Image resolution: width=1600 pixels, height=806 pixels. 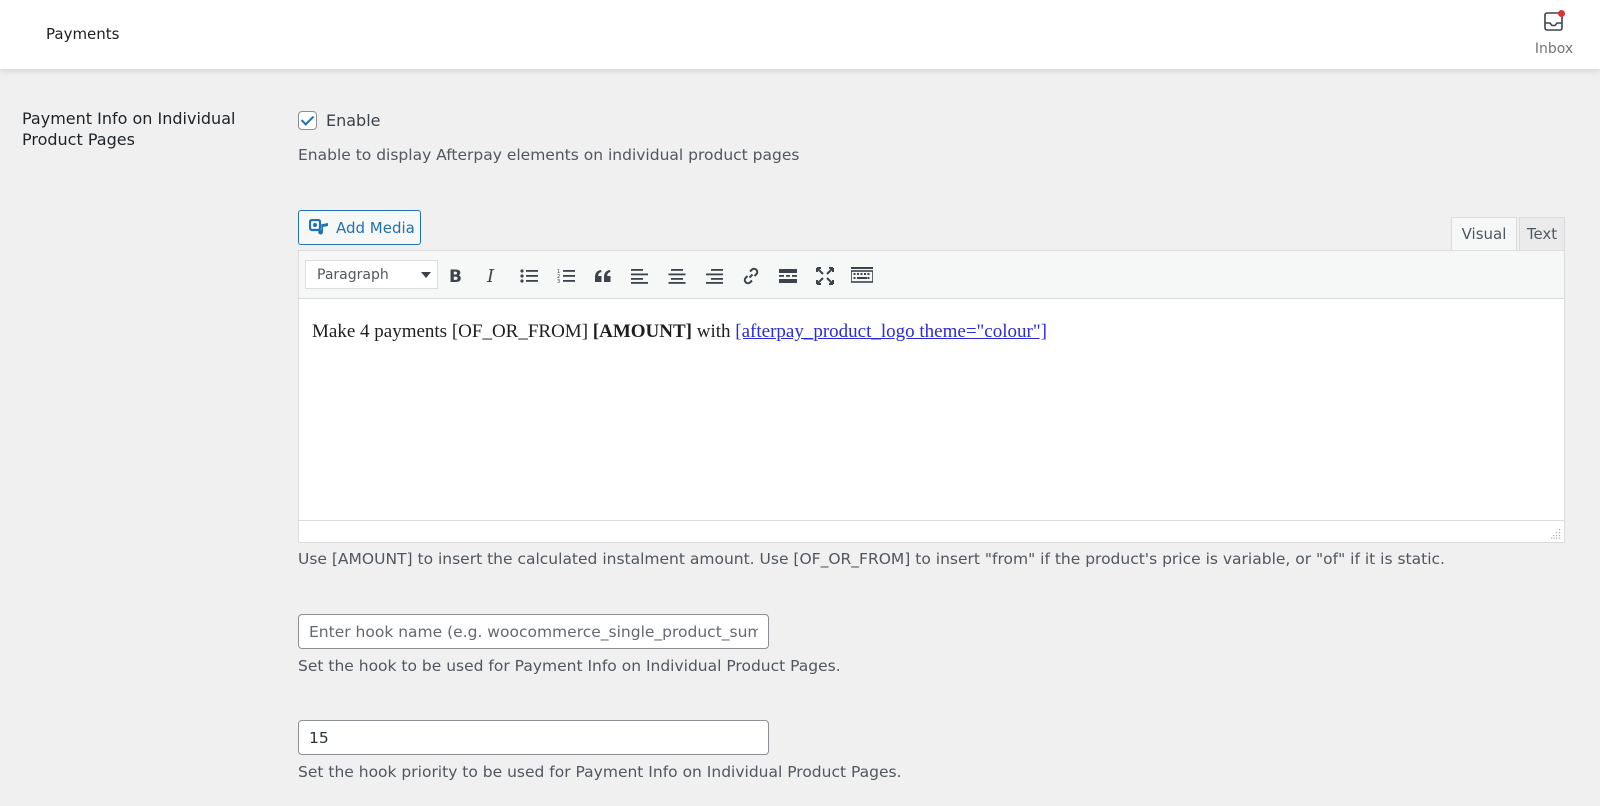 What do you see at coordinates (533, 631) in the screenshot?
I see `hook-name-input` at bounding box center [533, 631].